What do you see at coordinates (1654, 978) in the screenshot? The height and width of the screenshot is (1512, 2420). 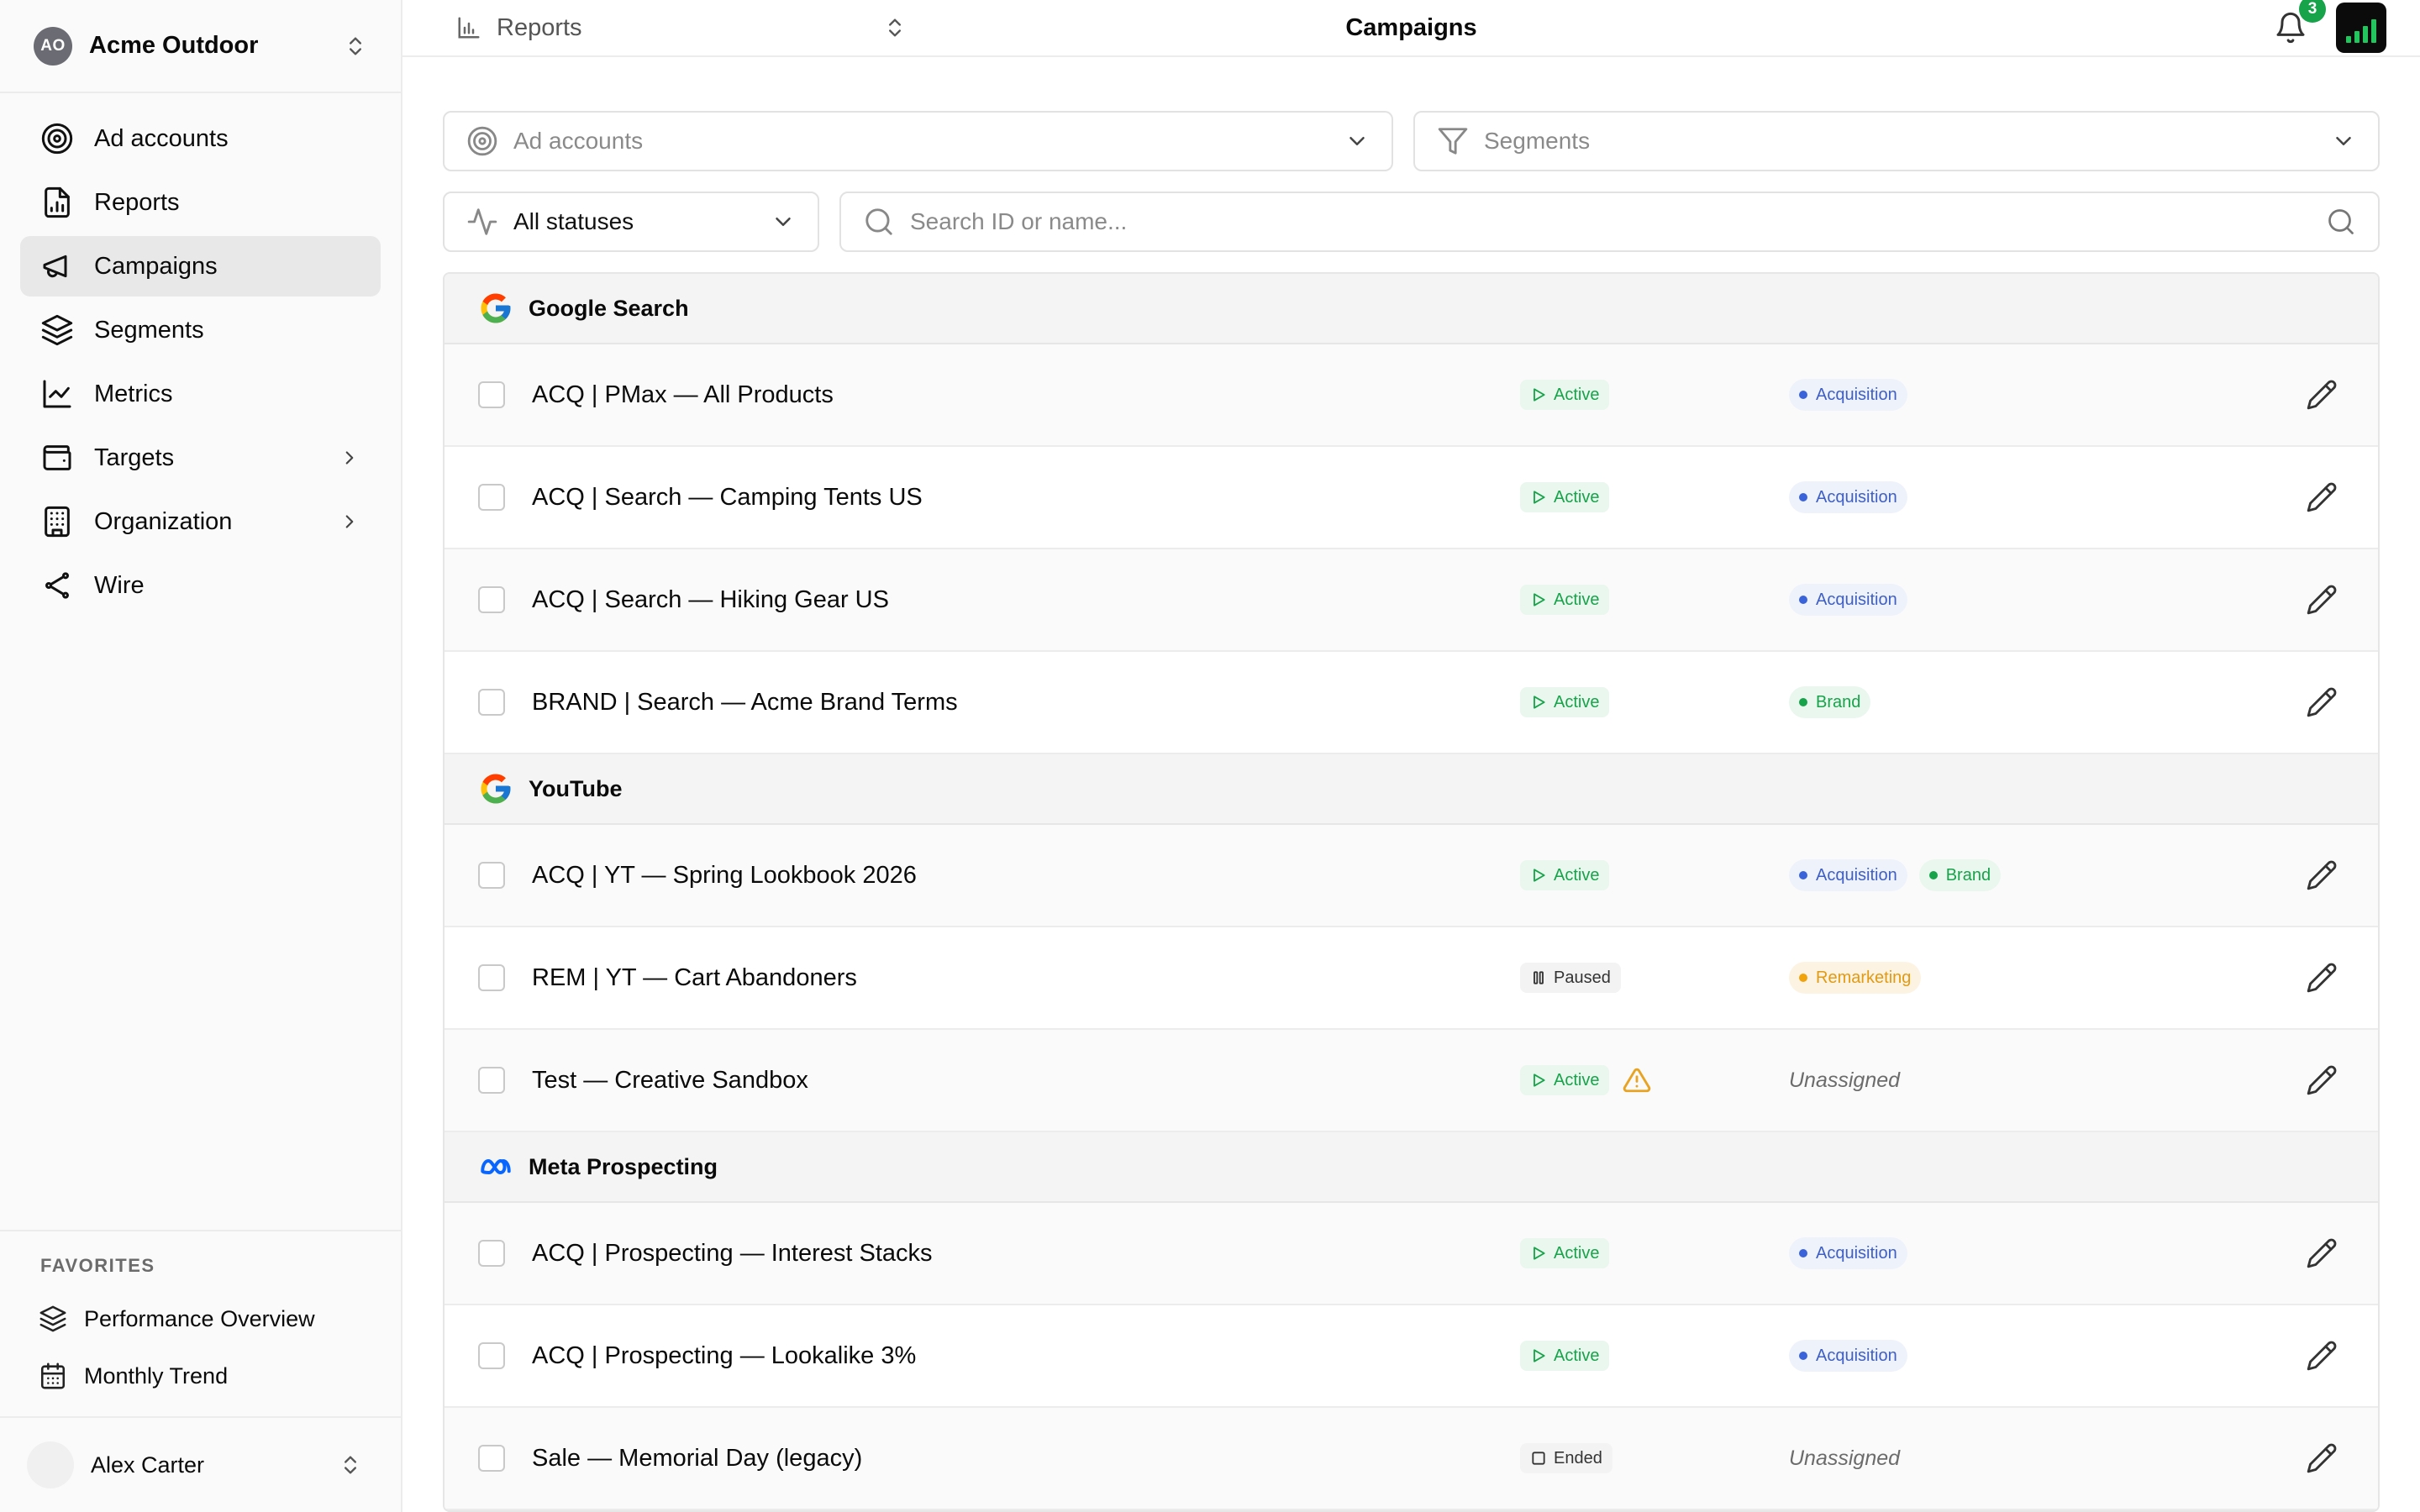 I see `status-cell: Paused` at bounding box center [1654, 978].